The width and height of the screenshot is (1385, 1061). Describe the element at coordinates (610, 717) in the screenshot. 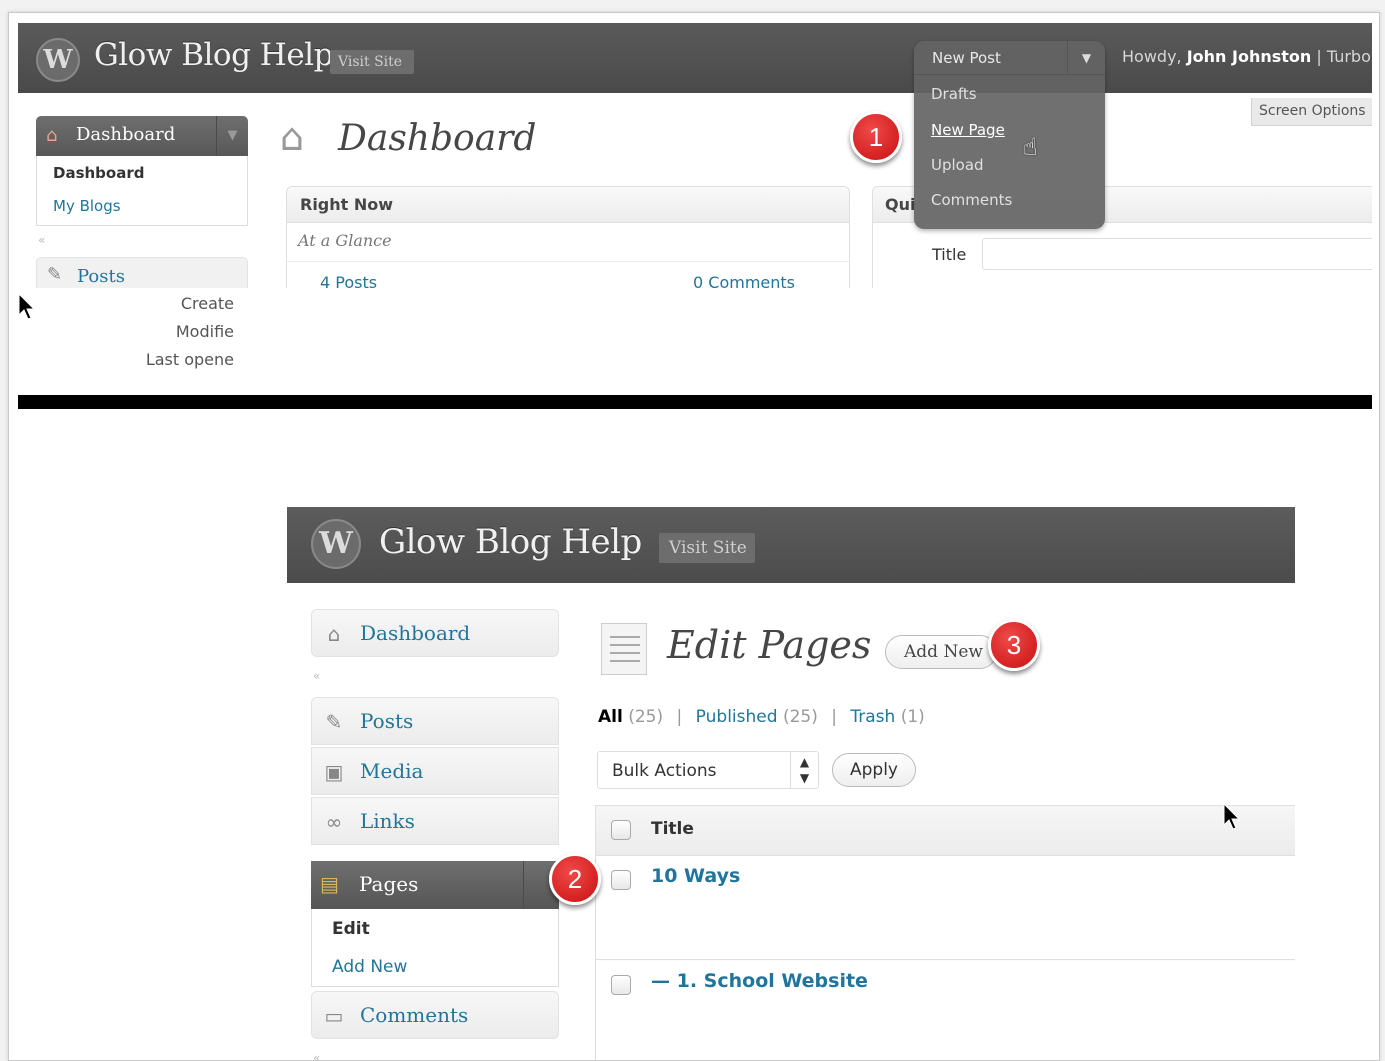

I see `filter-all: All` at that location.